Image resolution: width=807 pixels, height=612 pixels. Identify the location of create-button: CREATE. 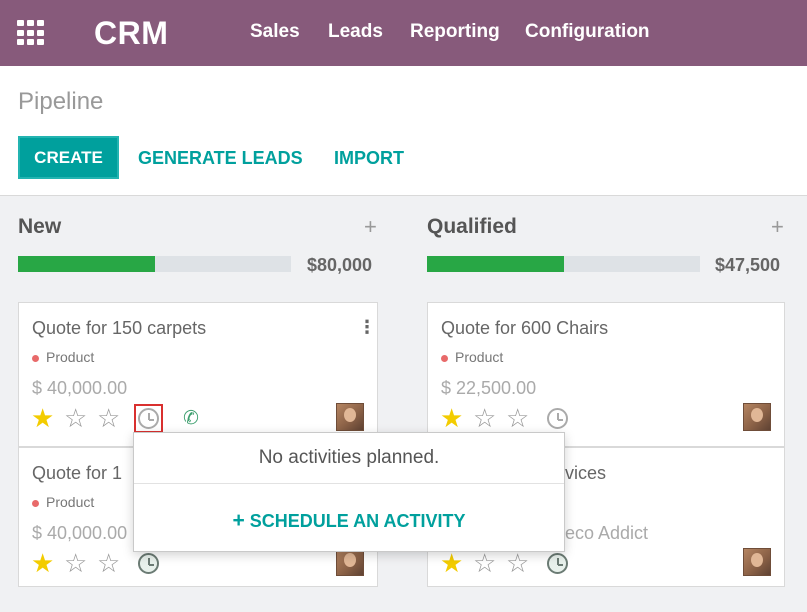
(68, 157).